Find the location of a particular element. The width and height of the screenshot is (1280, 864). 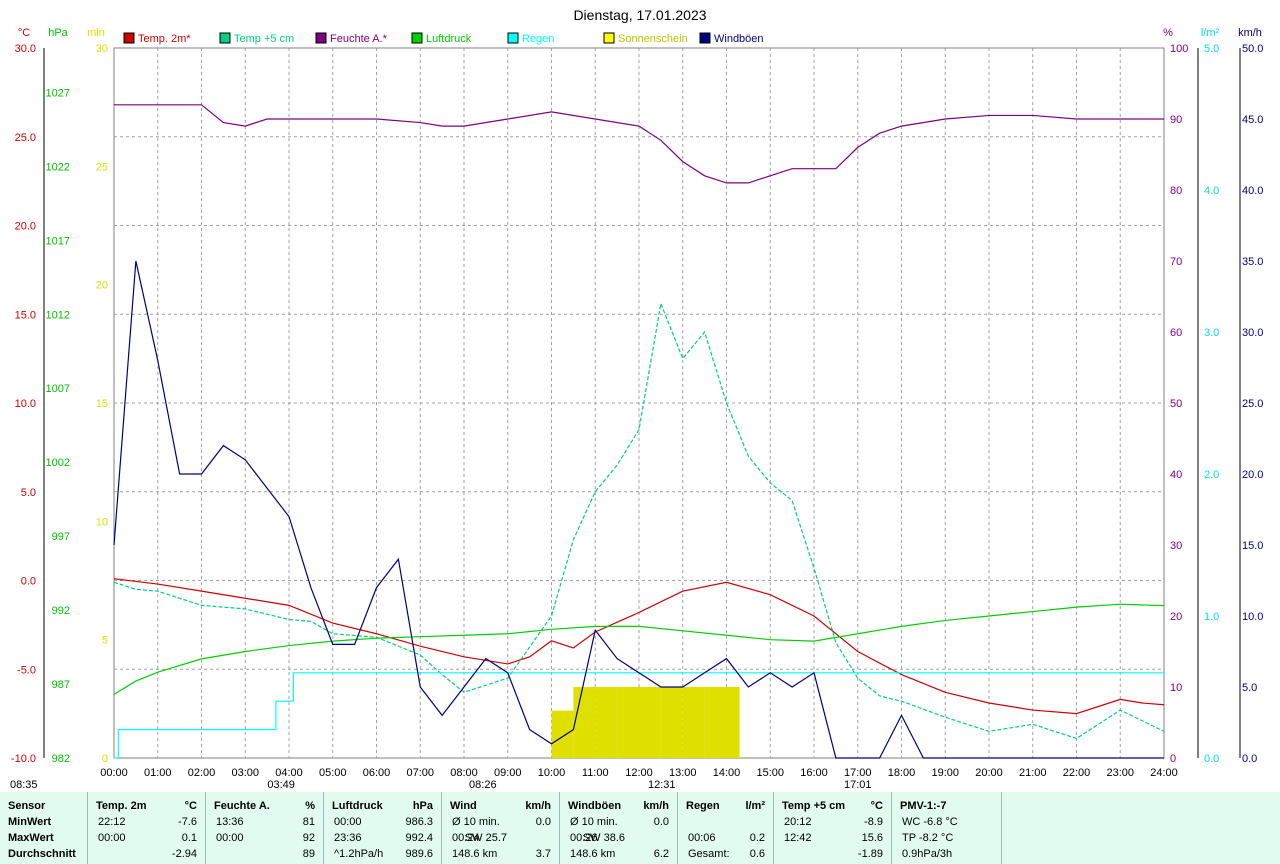

y-tick-label: 10.0 is located at coordinates (25, 404).